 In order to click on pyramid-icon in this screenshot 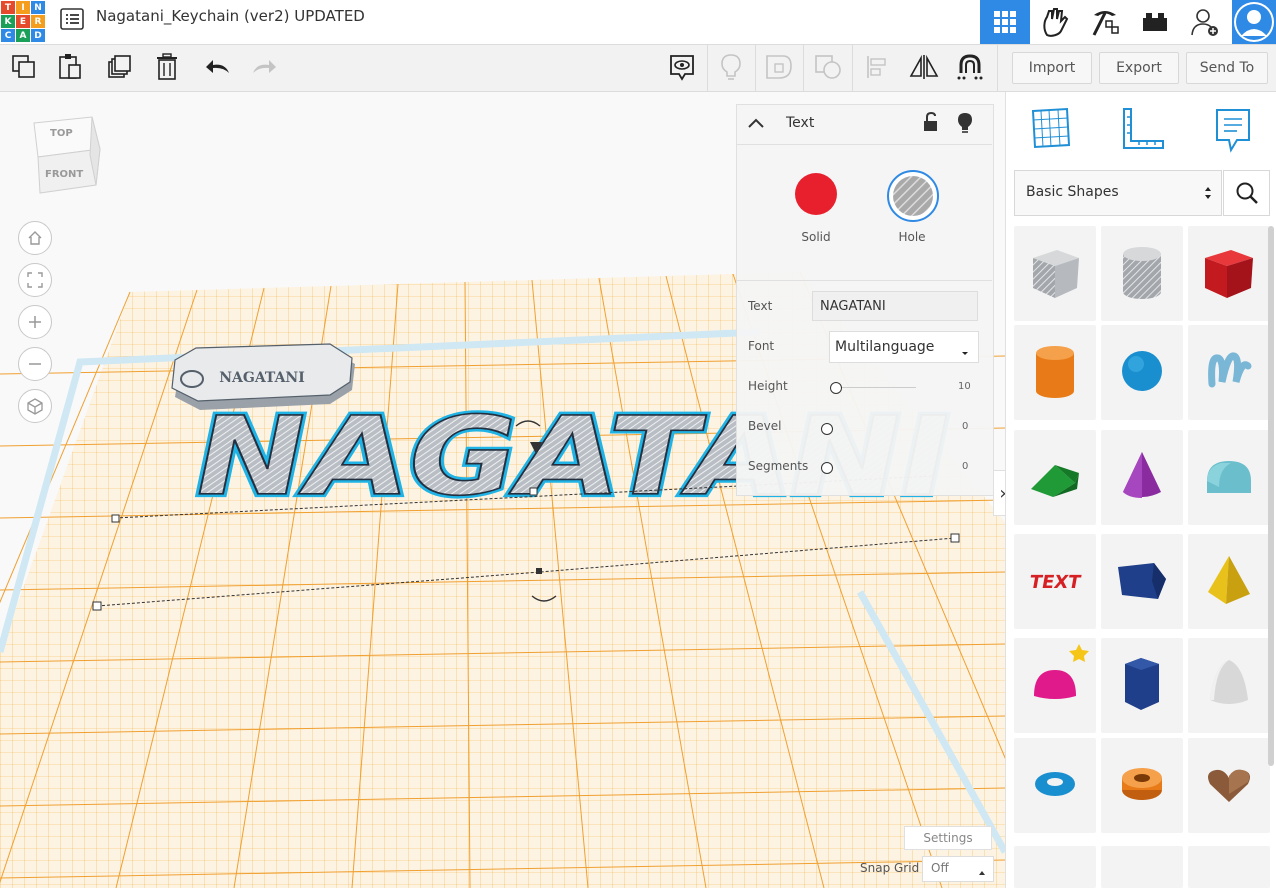, I will do `click(1229, 582)`.